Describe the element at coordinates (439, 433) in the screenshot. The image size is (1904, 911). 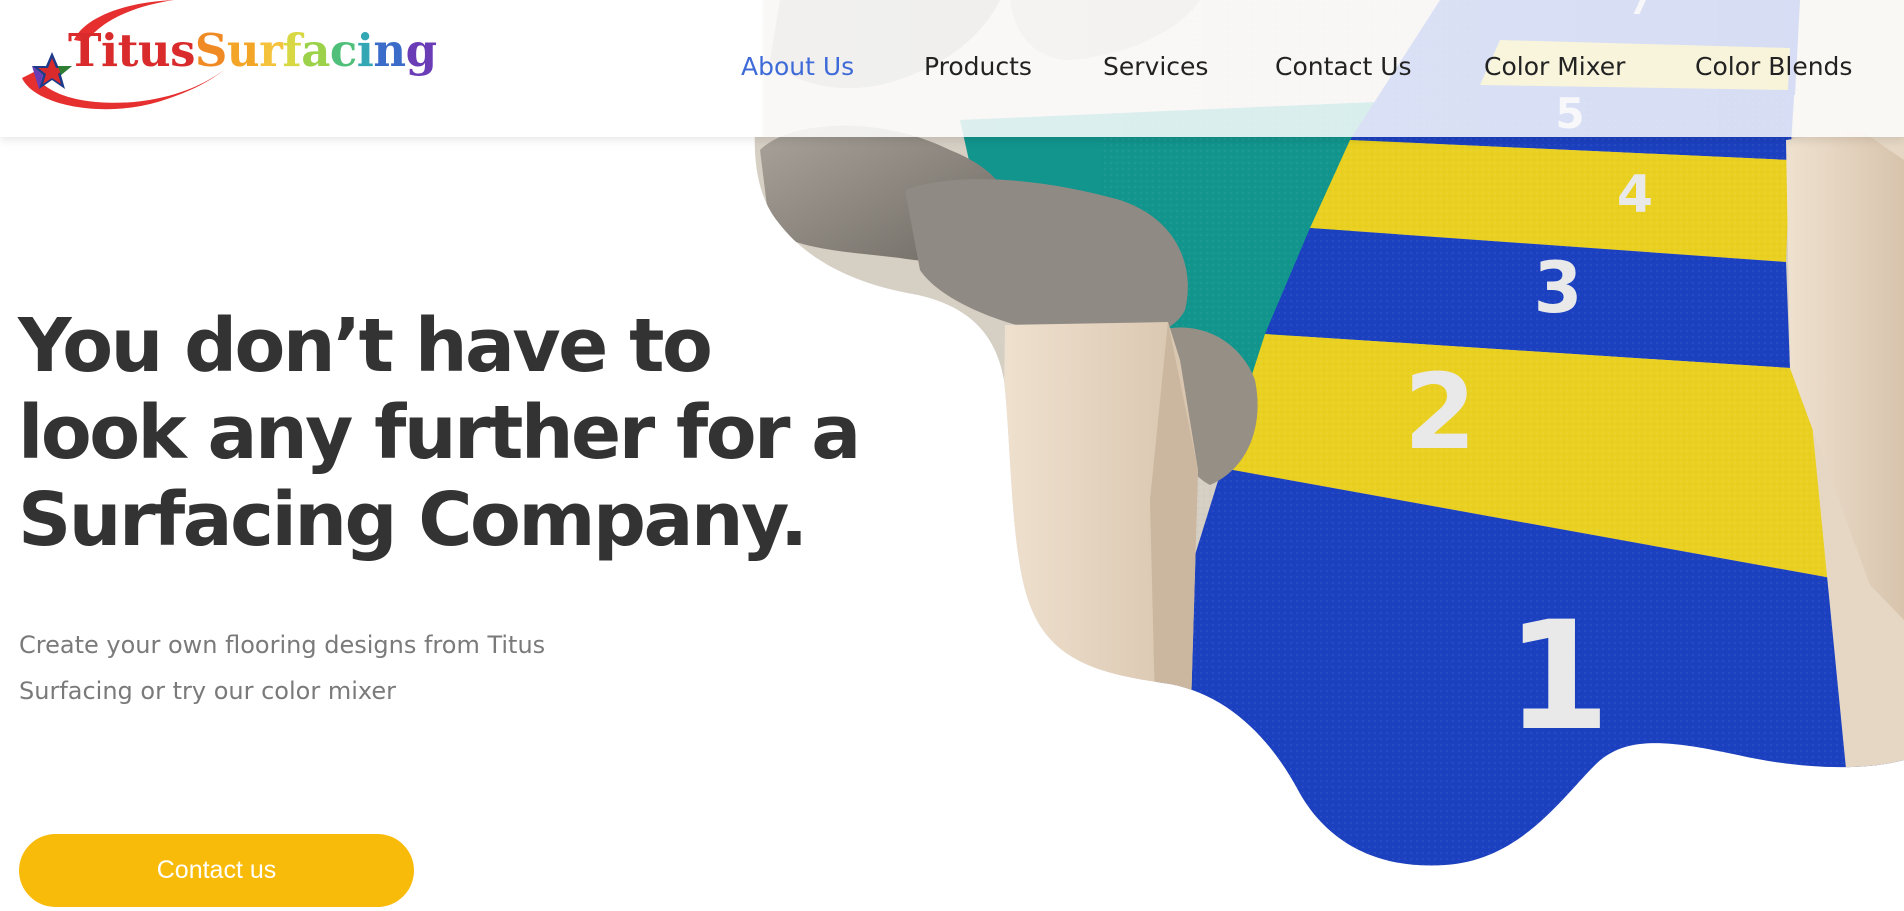
I see `hero-headline-line: look any further for a` at that location.